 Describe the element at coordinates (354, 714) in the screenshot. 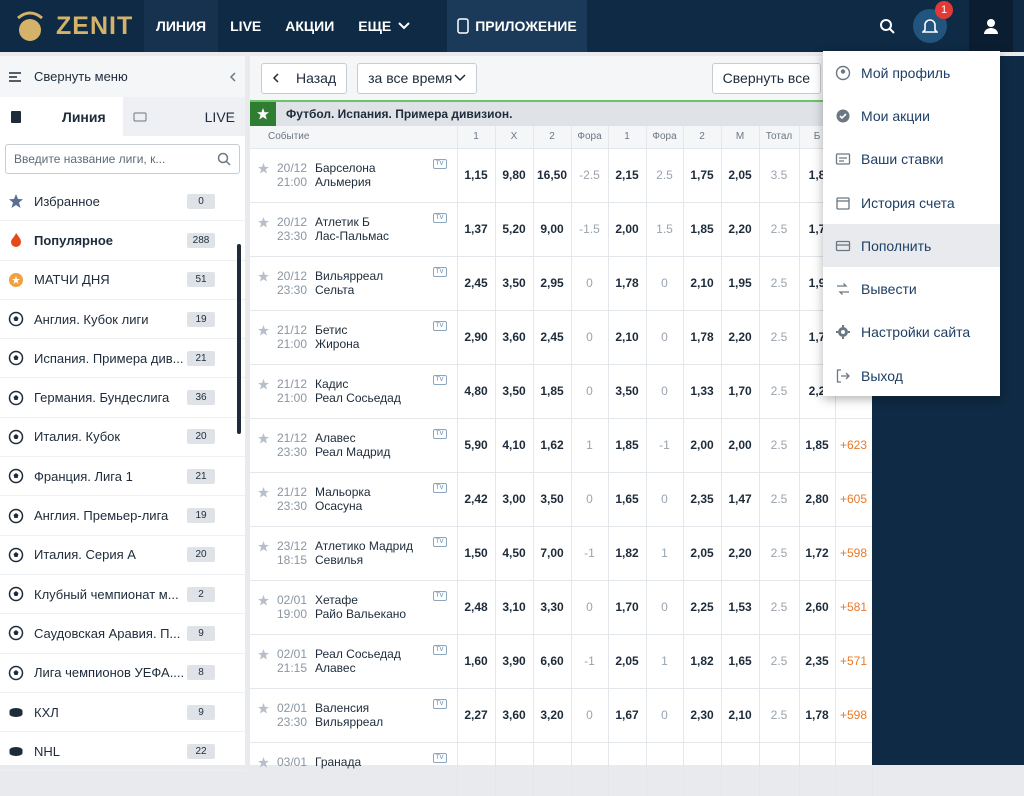

I see `event-cell: 02/01 Валенсия 23:30 Вильярреал TV` at that location.